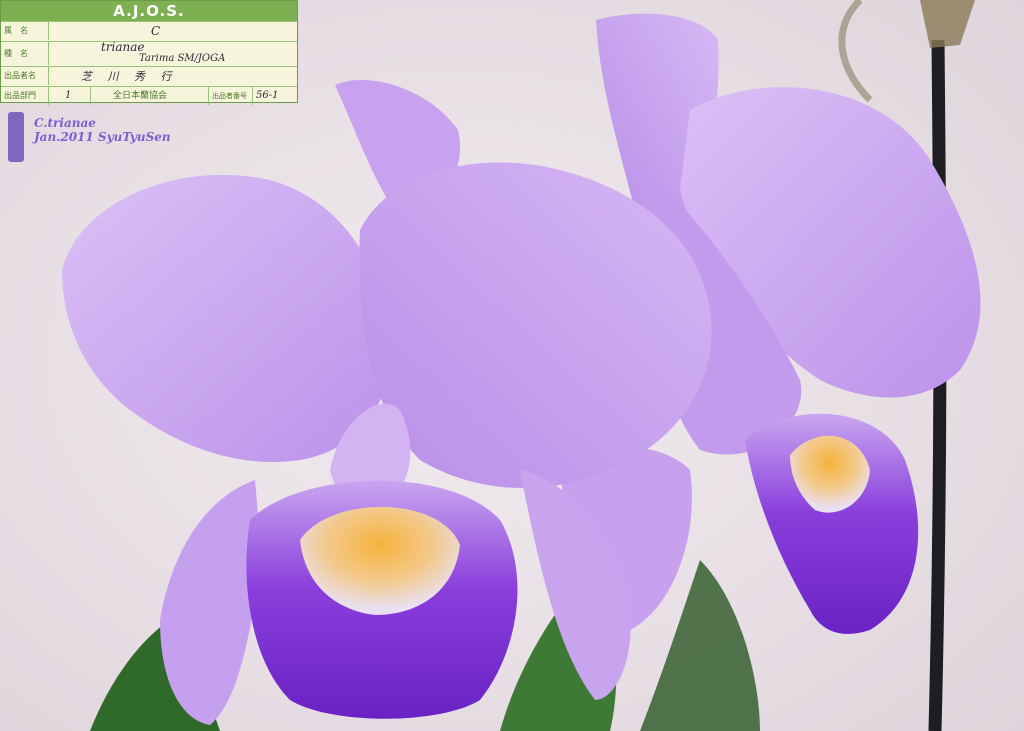 The image size is (1024, 731). Describe the element at coordinates (182, 58) in the screenshot. I see `card-row-value-cultivar: Tarima SM/JOGA` at that location.